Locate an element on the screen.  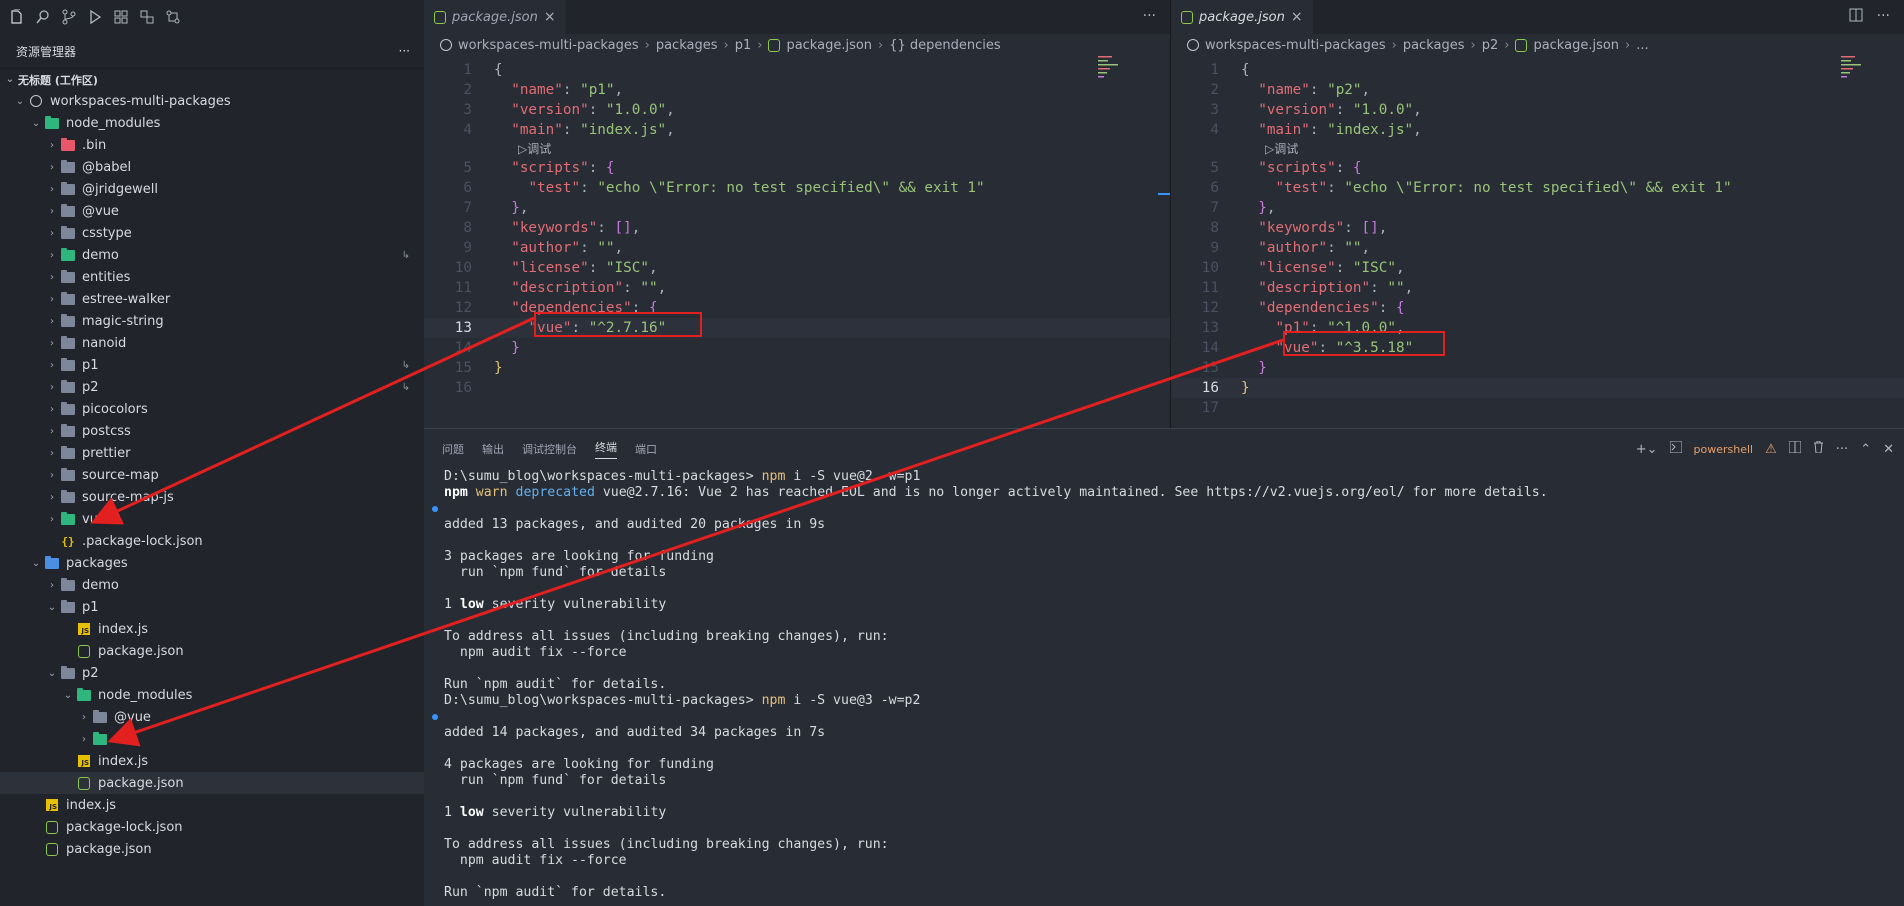
trash-icon is located at coordinates (1818, 448).